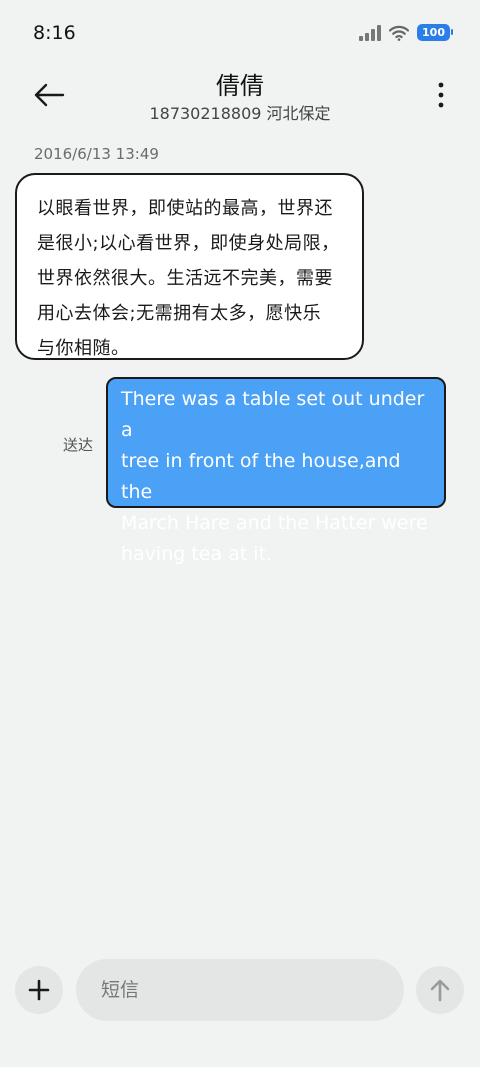  I want to click on more-vertical-icon, so click(441, 95).